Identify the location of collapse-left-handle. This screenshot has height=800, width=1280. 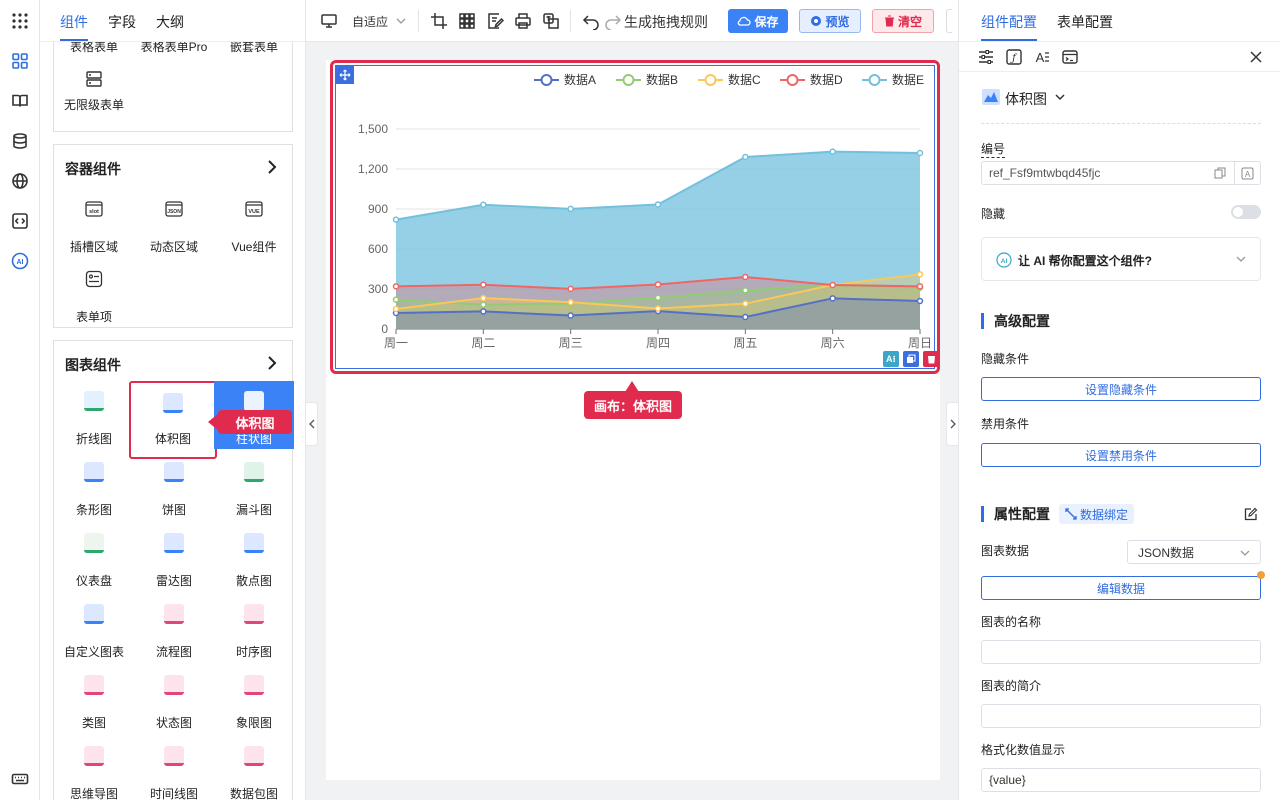
(312, 424).